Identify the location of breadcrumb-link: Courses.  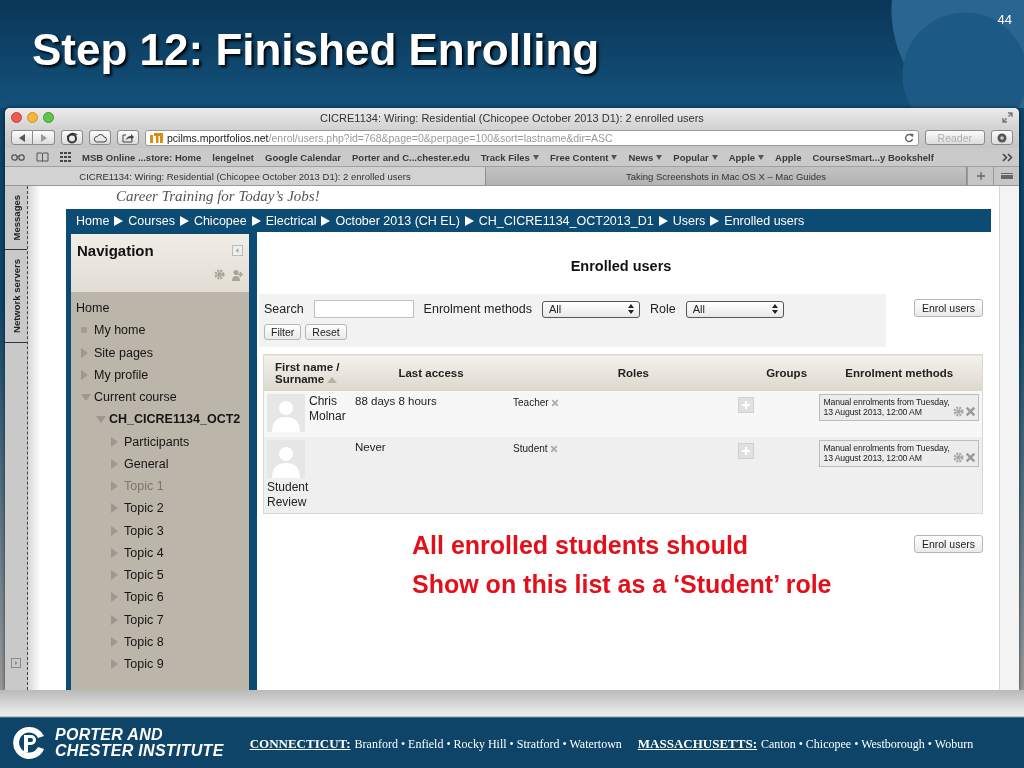
(151, 220).